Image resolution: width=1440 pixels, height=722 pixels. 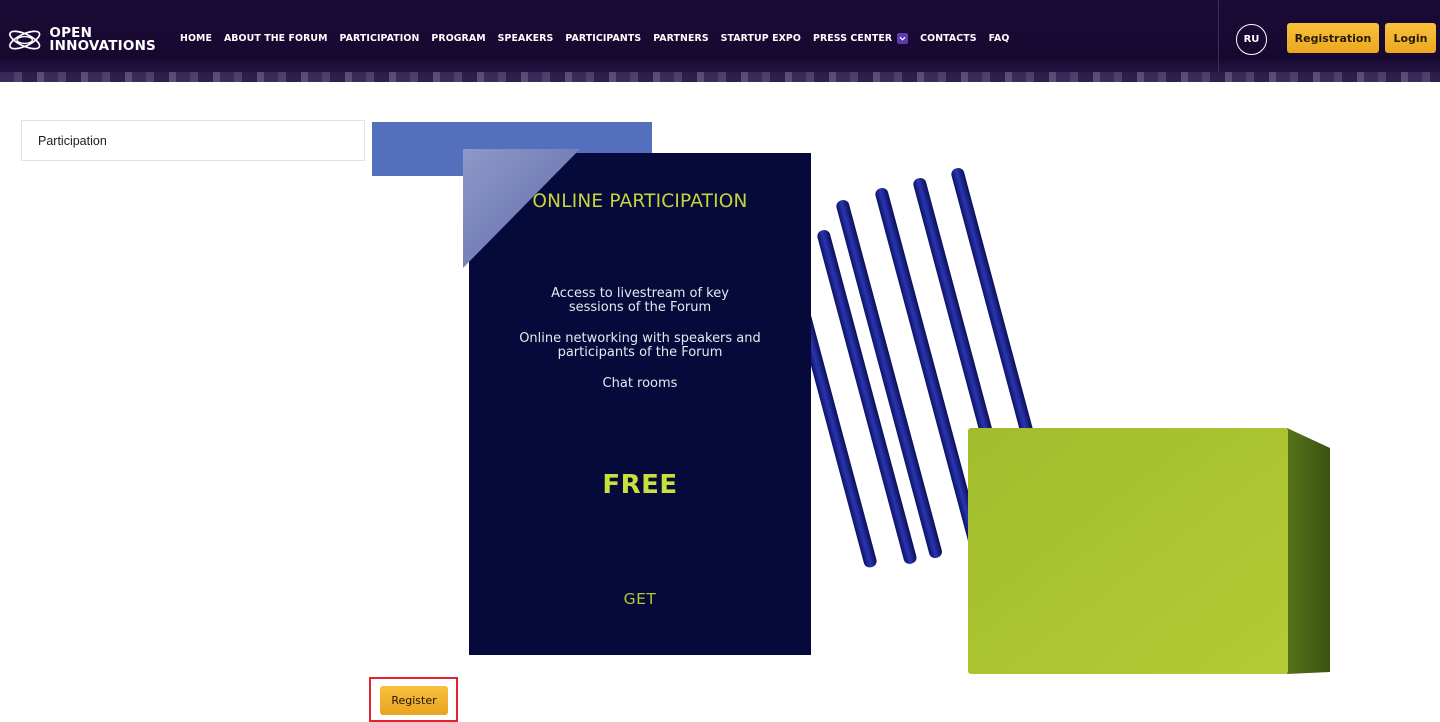 I want to click on nav-item-faq: FAQ, so click(x=999, y=38).